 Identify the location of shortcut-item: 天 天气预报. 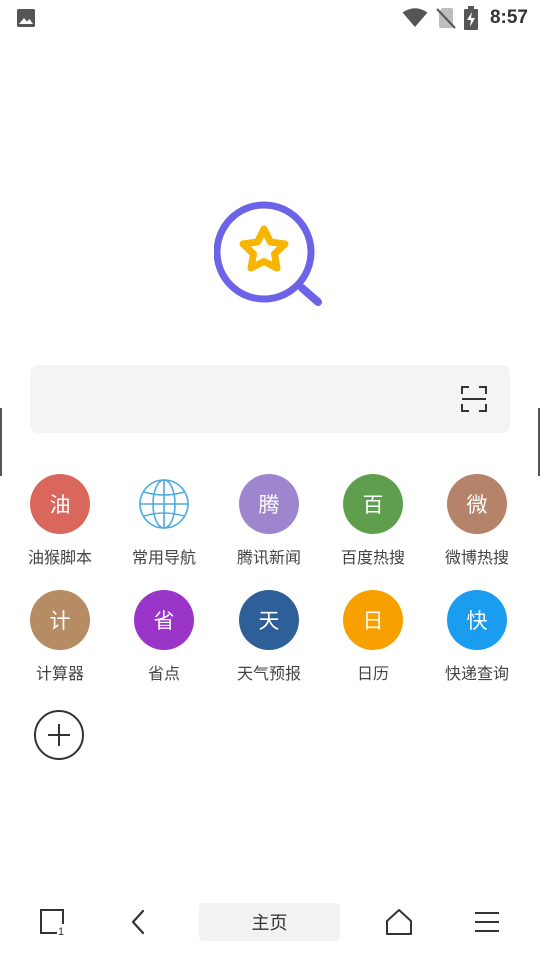
(269, 637).